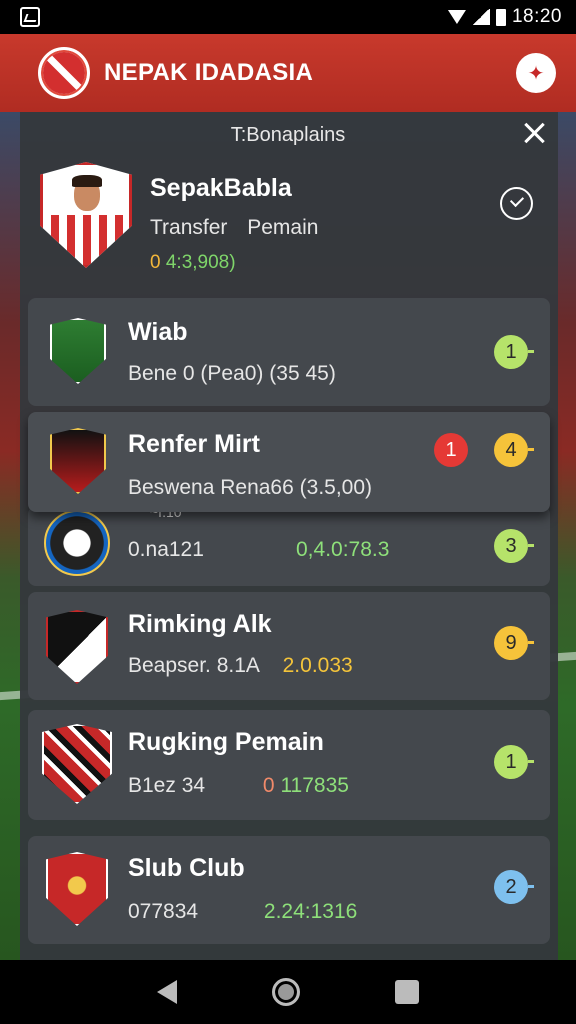 Image resolution: width=576 pixels, height=1024 pixels. What do you see at coordinates (514, 546) in the screenshot?
I see `rank-badge: 3` at bounding box center [514, 546].